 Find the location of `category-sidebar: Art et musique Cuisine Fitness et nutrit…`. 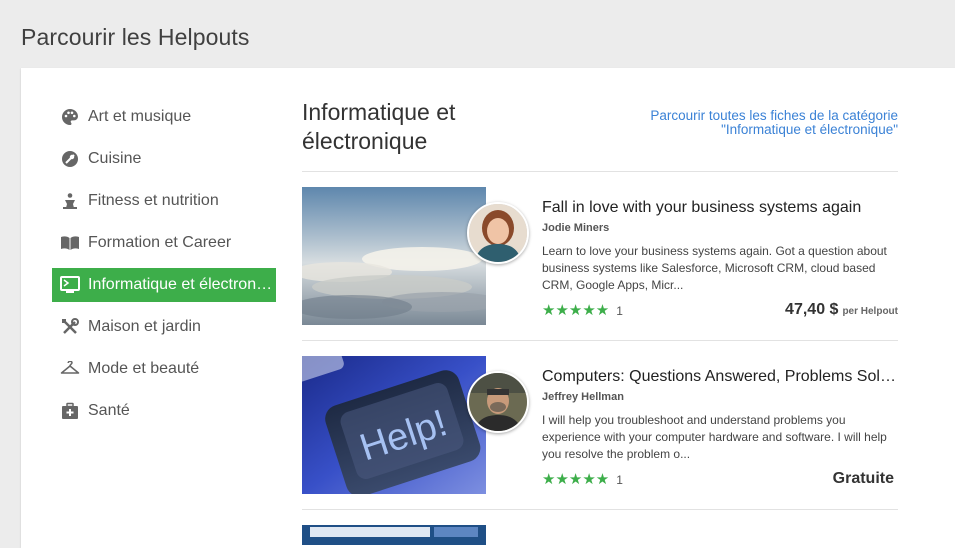

category-sidebar: Art et musique Cuisine Fitness et nutrit… is located at coordinates (164, 268).